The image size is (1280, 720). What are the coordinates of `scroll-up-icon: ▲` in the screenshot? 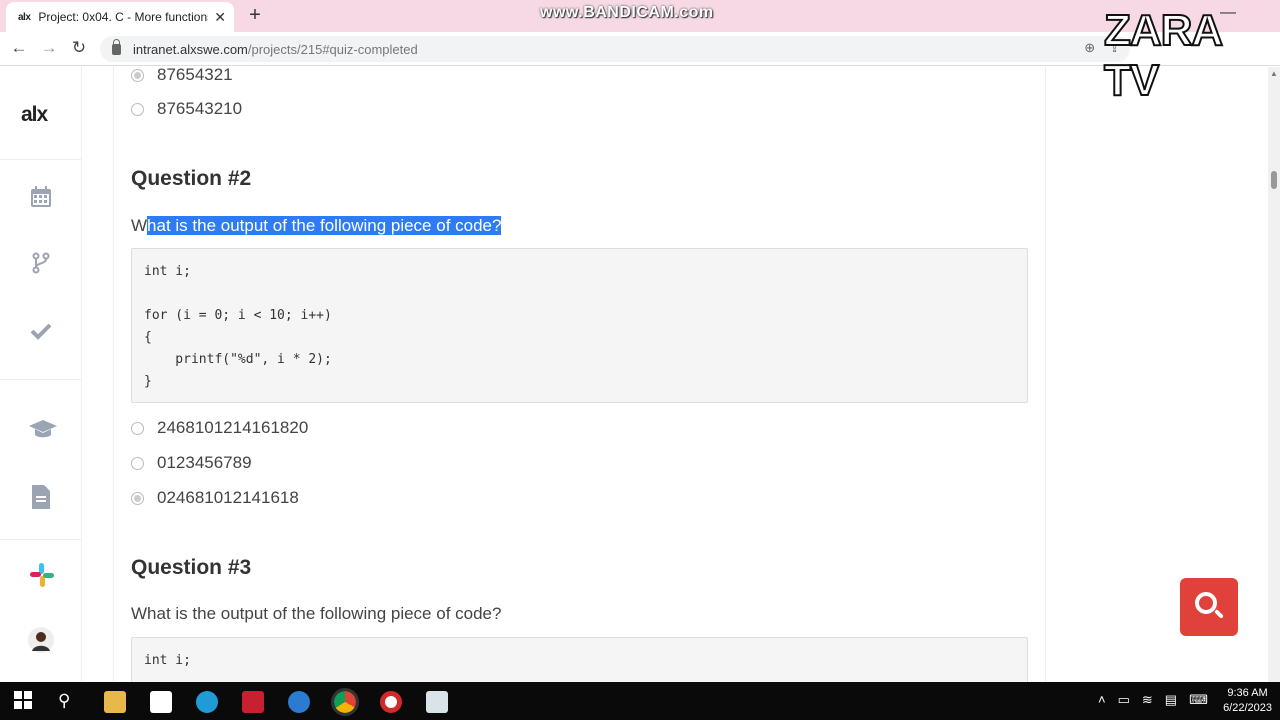 It's located at (1274, 73).